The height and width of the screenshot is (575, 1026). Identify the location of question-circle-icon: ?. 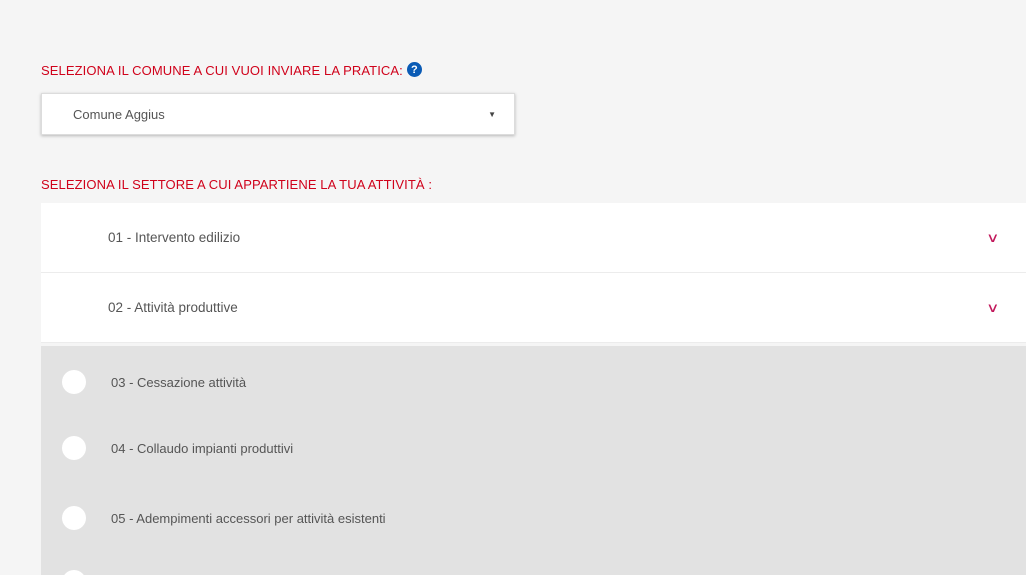
(414, 69).